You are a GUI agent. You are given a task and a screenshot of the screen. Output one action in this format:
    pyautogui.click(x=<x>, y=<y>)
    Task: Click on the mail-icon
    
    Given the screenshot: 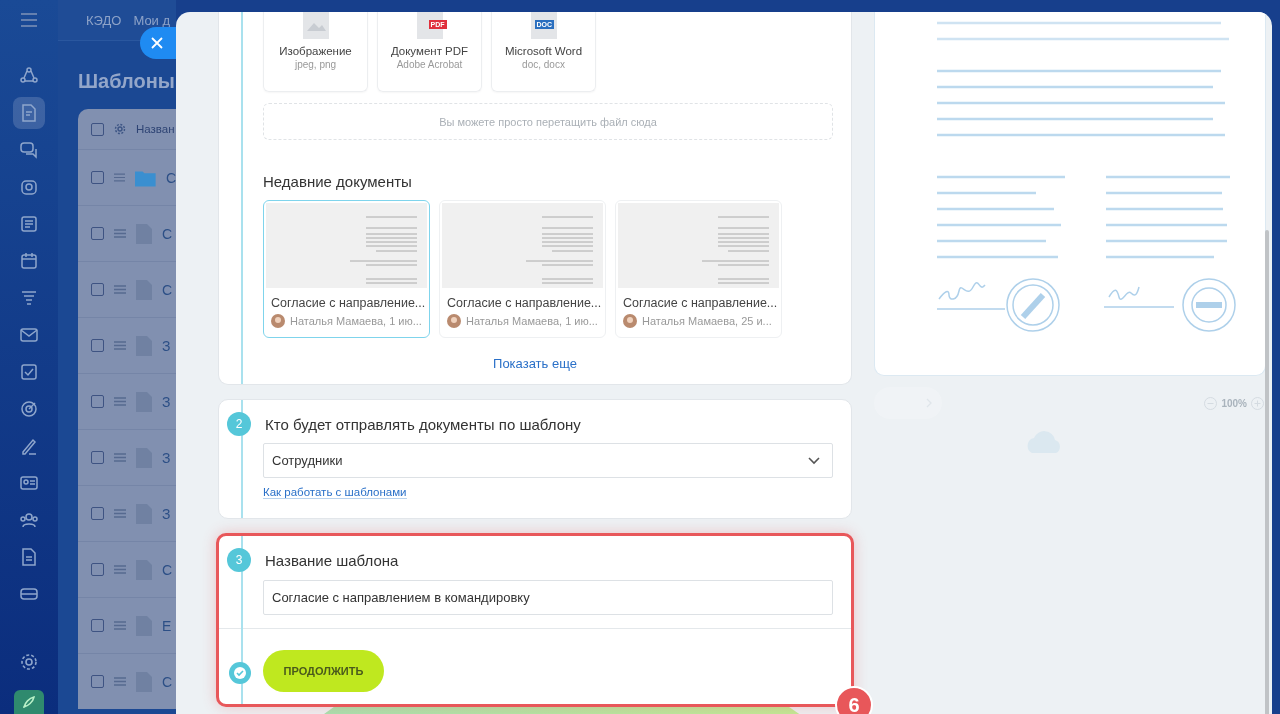 What is the action you would take?
    pyautogui.click(x=29, y=335)
    